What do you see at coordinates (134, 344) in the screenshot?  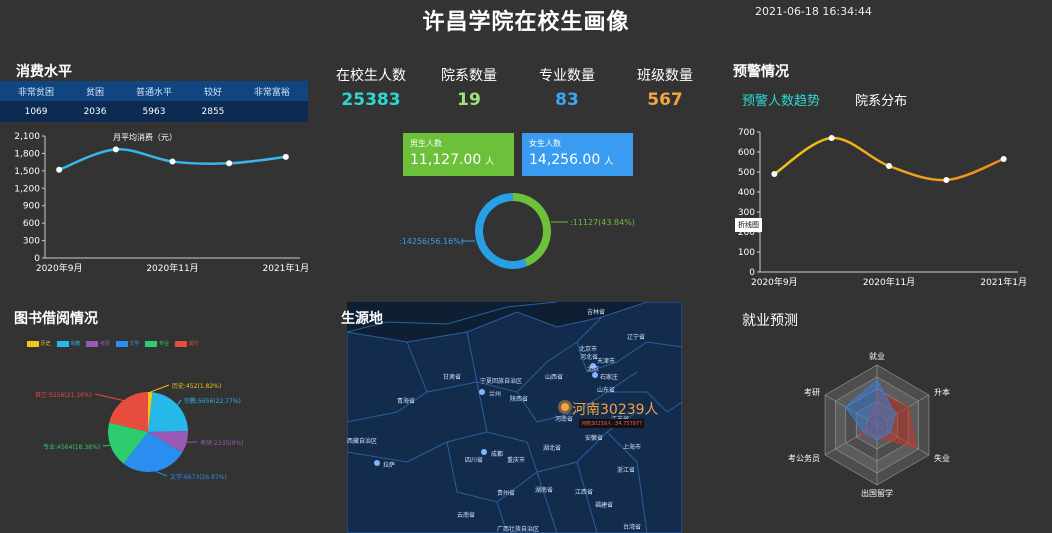 I see `legend-label: 文学` at bounding box center [134, 344].